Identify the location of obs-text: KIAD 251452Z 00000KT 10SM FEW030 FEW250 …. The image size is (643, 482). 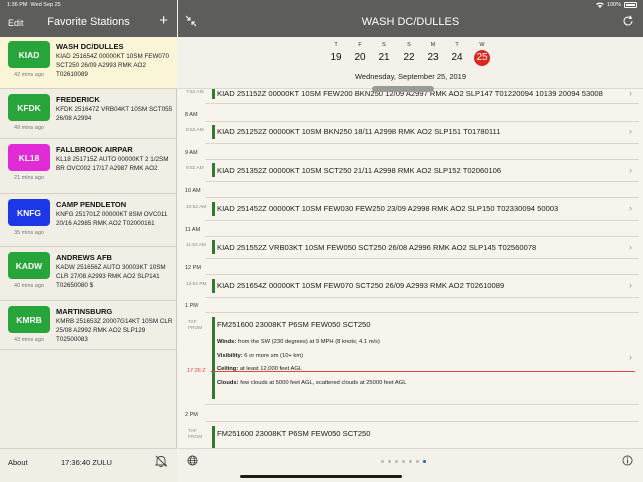
(387, 208).